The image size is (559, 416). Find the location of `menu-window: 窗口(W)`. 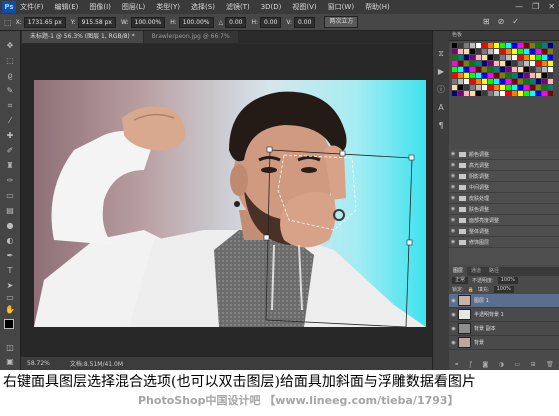

menu-window: 窗口(W) is located at coordinates (341, 7).